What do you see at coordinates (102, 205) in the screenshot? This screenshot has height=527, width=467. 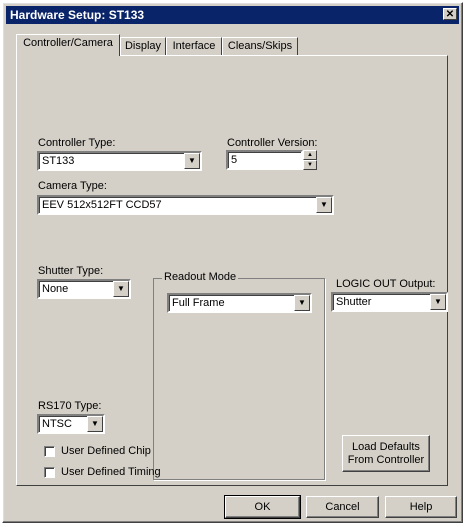 I see `camera-type-value: EEV 512x512FT CCD57` at bounding box center [102, 205].